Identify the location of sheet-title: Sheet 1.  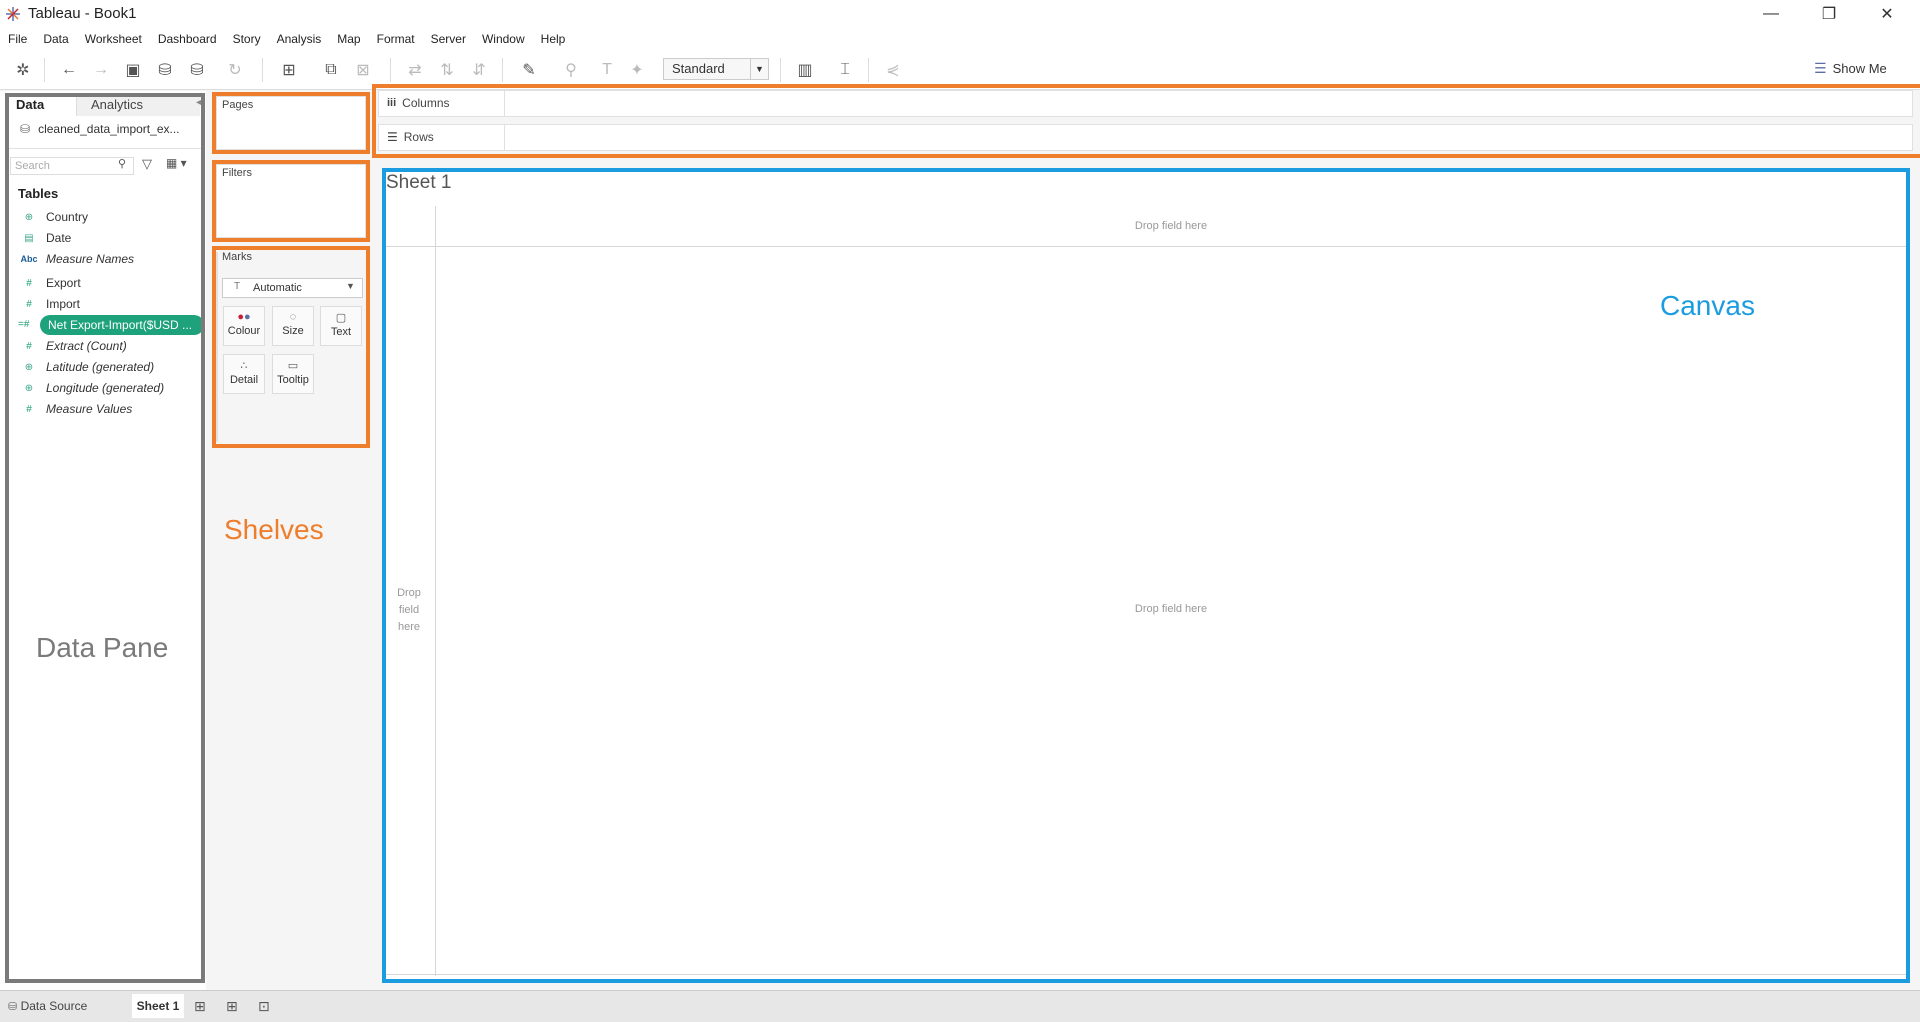
(419, 183).